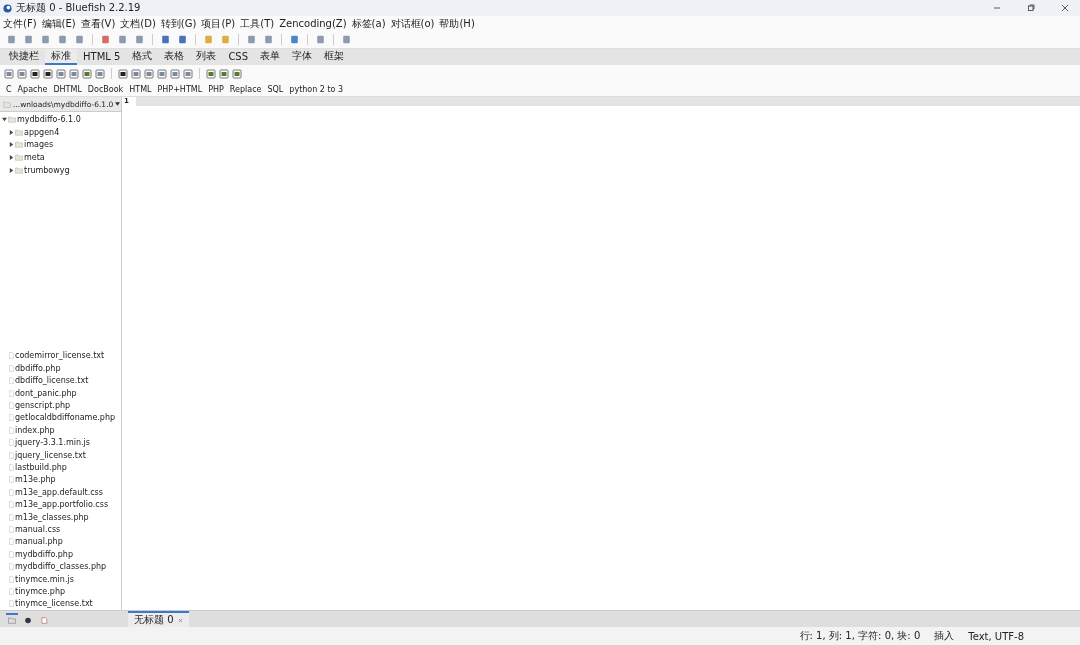  I want to click on encoding-status: Text, UTF-8, so click(996, 636).